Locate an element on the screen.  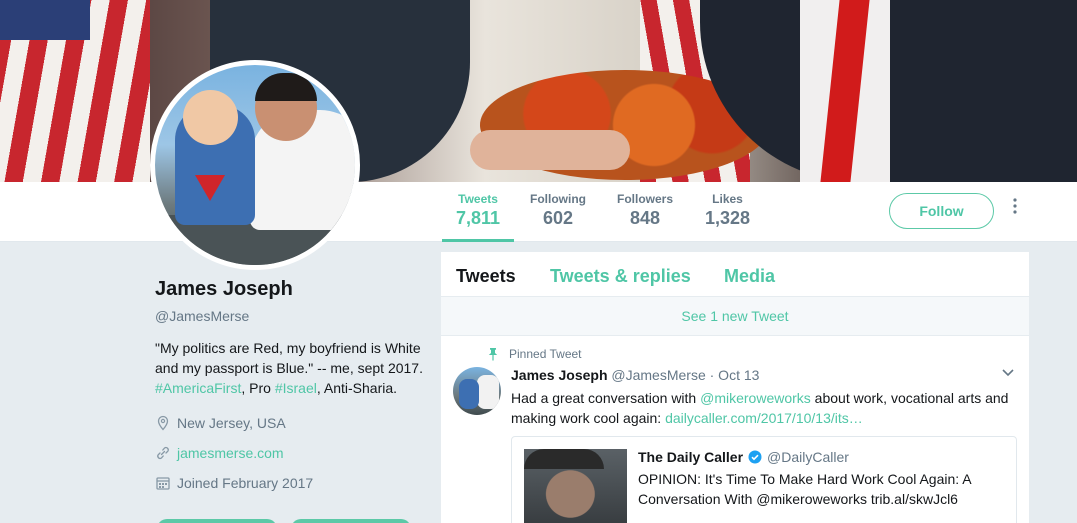
tweet-author-name: James Joseph is located at coordinates (559, 375).